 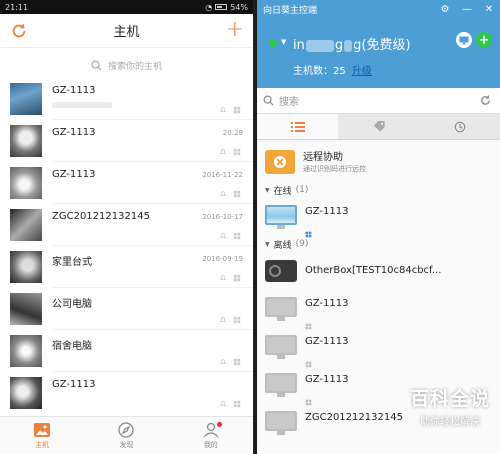 What do you see at coordinates (42, 429) in the screenshot?
I see `hosts-tab-icon` at bounding box center [42, 429].